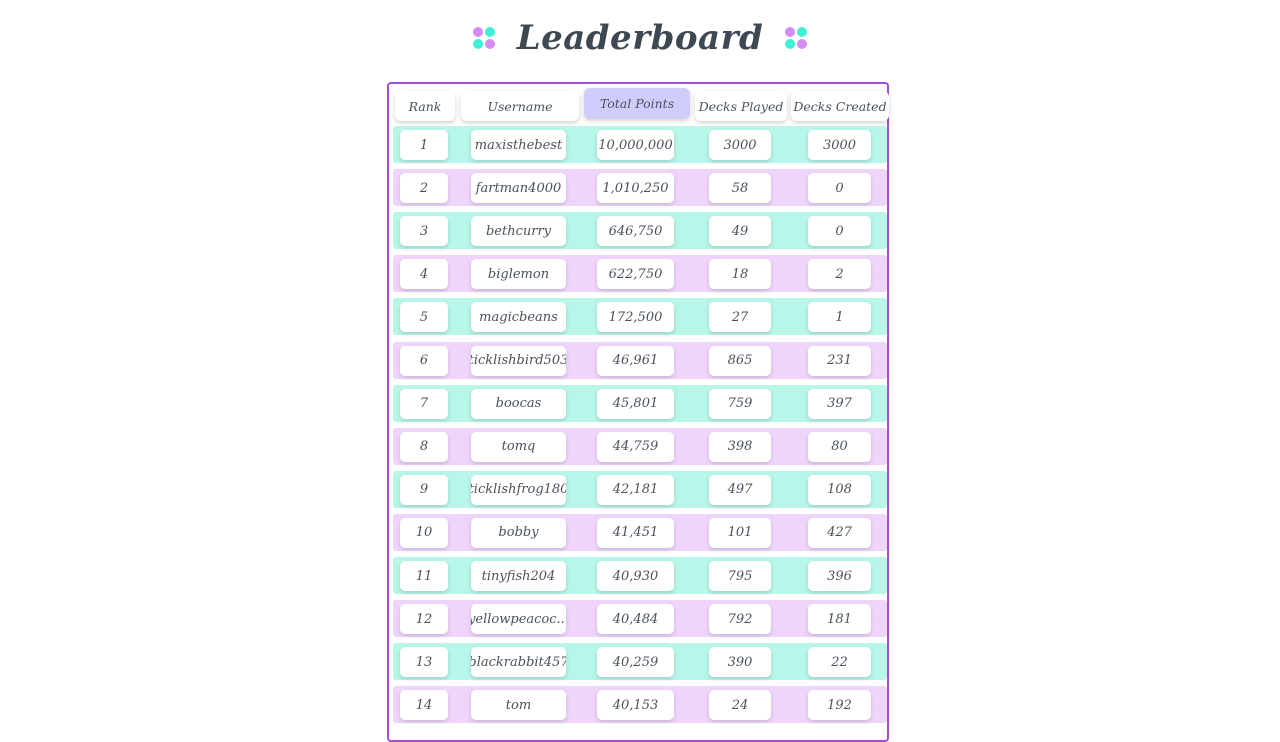 The image size is (1280, 742). I want to click on rank-cell: 13, so click(424, 662).